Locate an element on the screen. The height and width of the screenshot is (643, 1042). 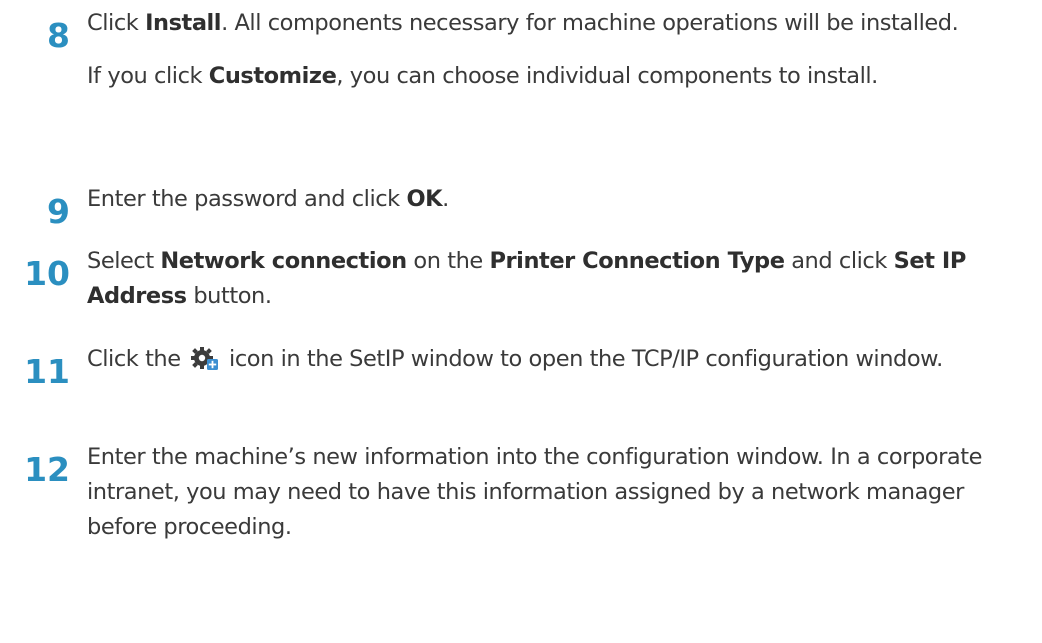
ui-term-customize: Customize is located at coordinates (272, 76).